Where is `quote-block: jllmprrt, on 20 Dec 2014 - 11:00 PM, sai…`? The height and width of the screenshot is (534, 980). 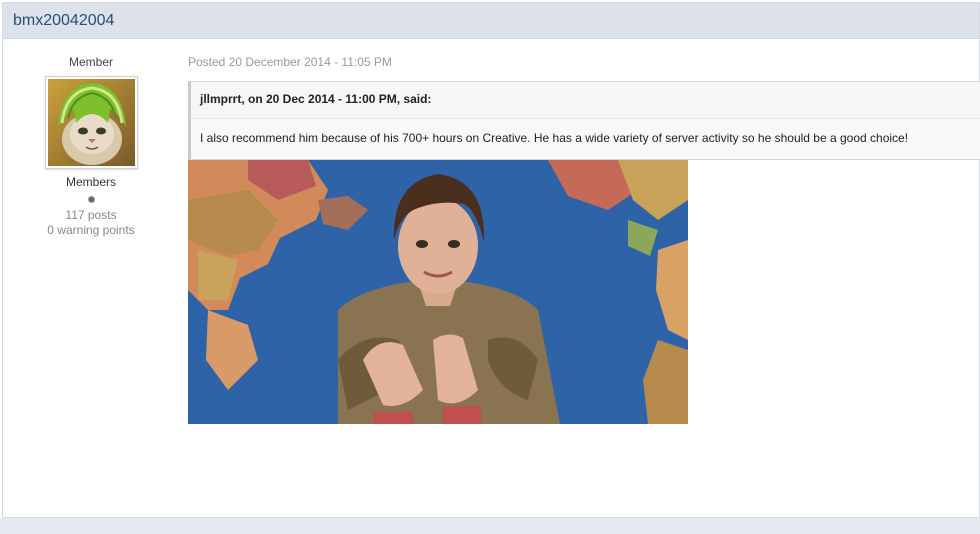
quote-block: jllmprrt, on 20 Dec 2014 - 11:00 PM, sai… is located at coordinates (584, 120).